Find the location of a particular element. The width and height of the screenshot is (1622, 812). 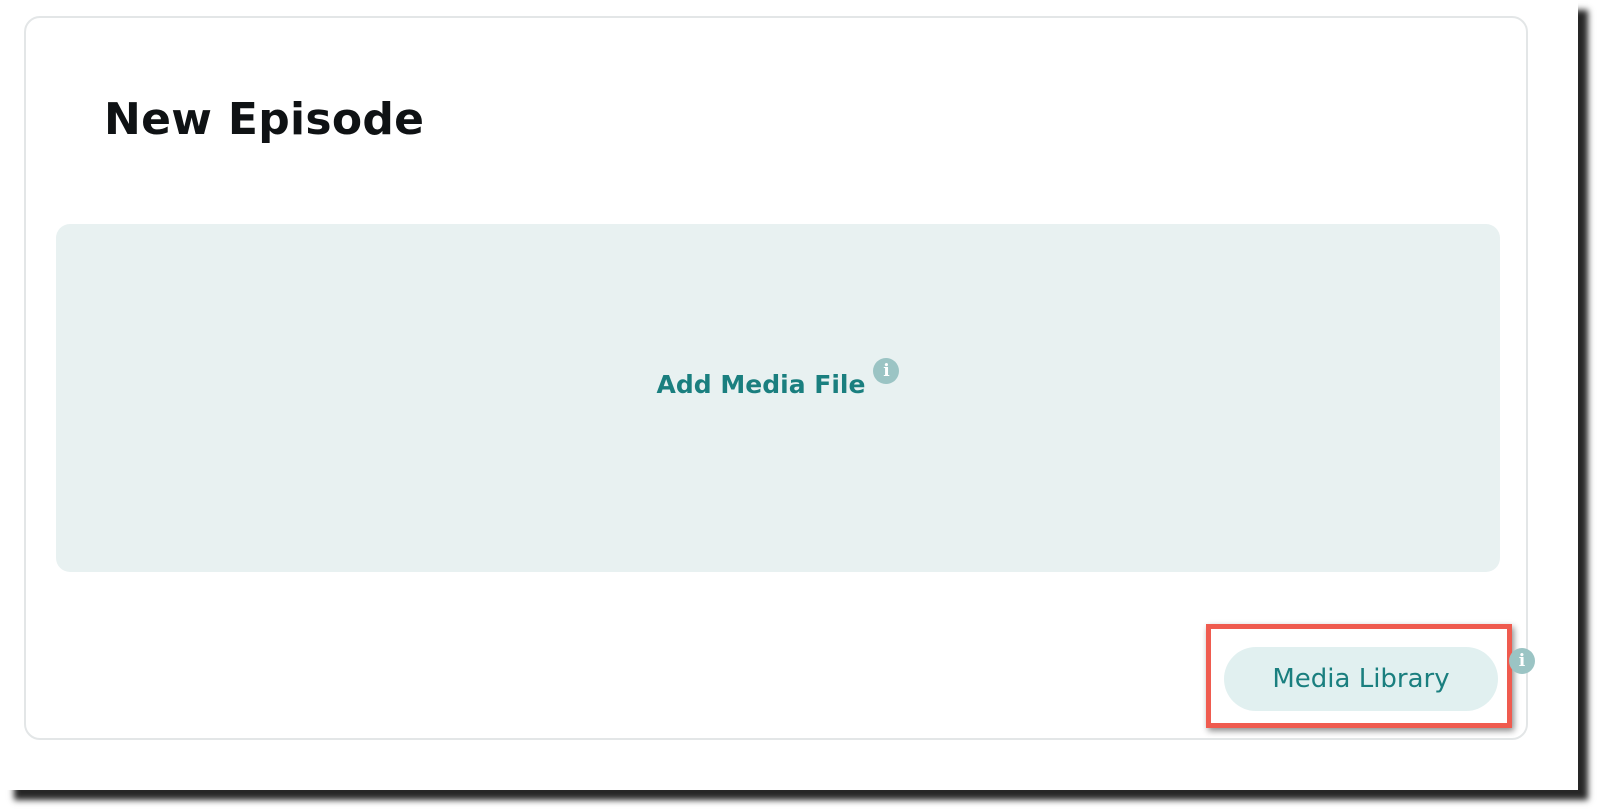

media-library-button: Media Library is located at coordinates (1361, 679).